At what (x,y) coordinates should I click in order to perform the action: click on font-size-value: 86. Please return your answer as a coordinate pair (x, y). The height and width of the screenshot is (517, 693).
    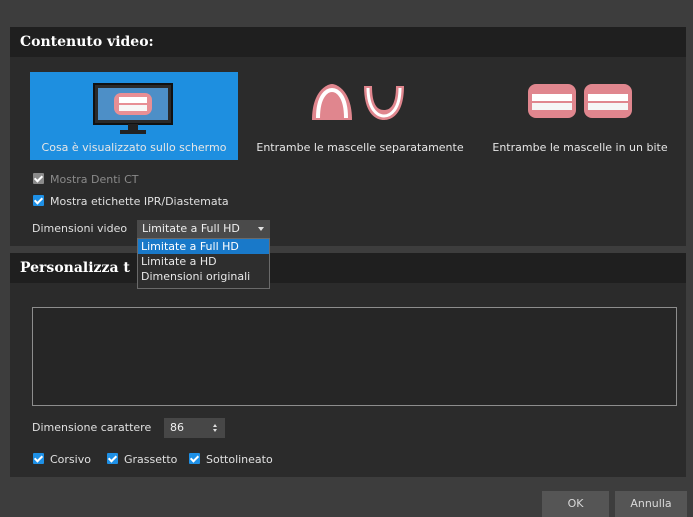
    Looking at the image, I should click on (177, 427).